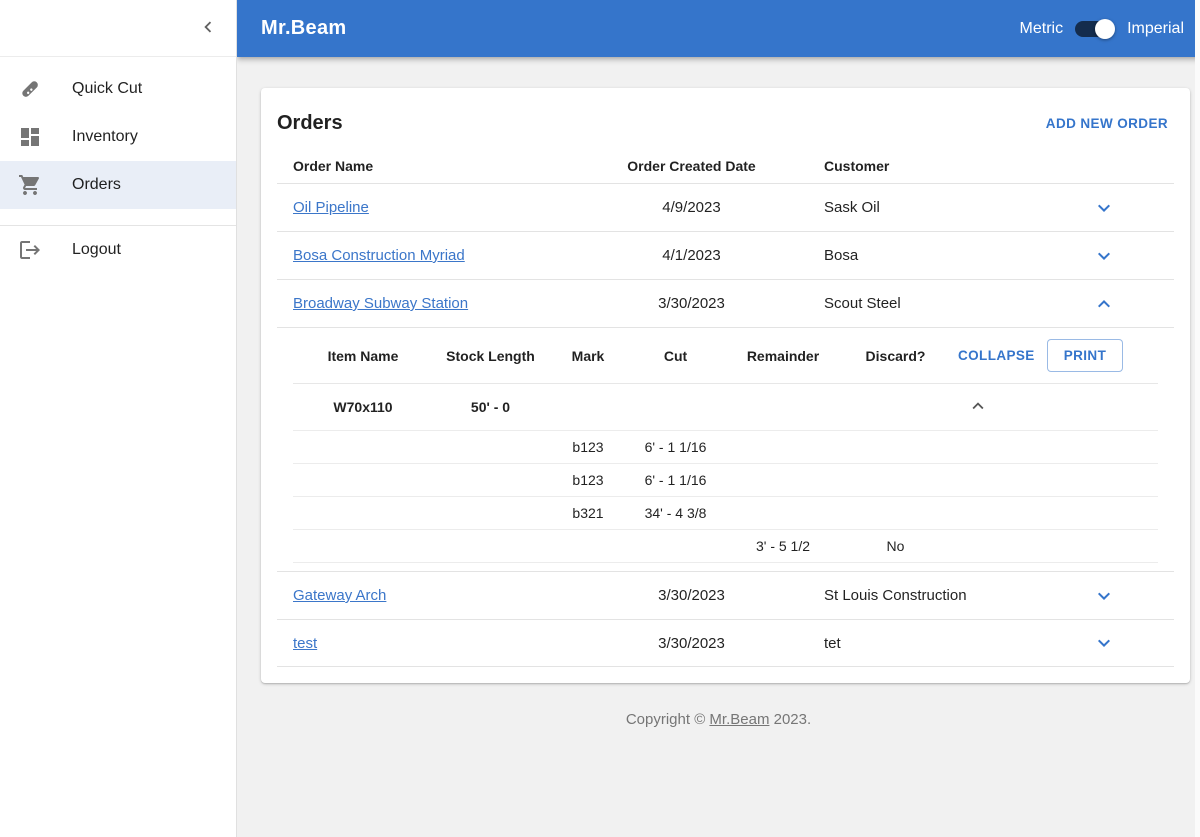 This screenshot has width=1200, height=837. Describe the element at coordinates (331, 207) in the screenshot. I see `order-link: Oil Pipeline` at that location.